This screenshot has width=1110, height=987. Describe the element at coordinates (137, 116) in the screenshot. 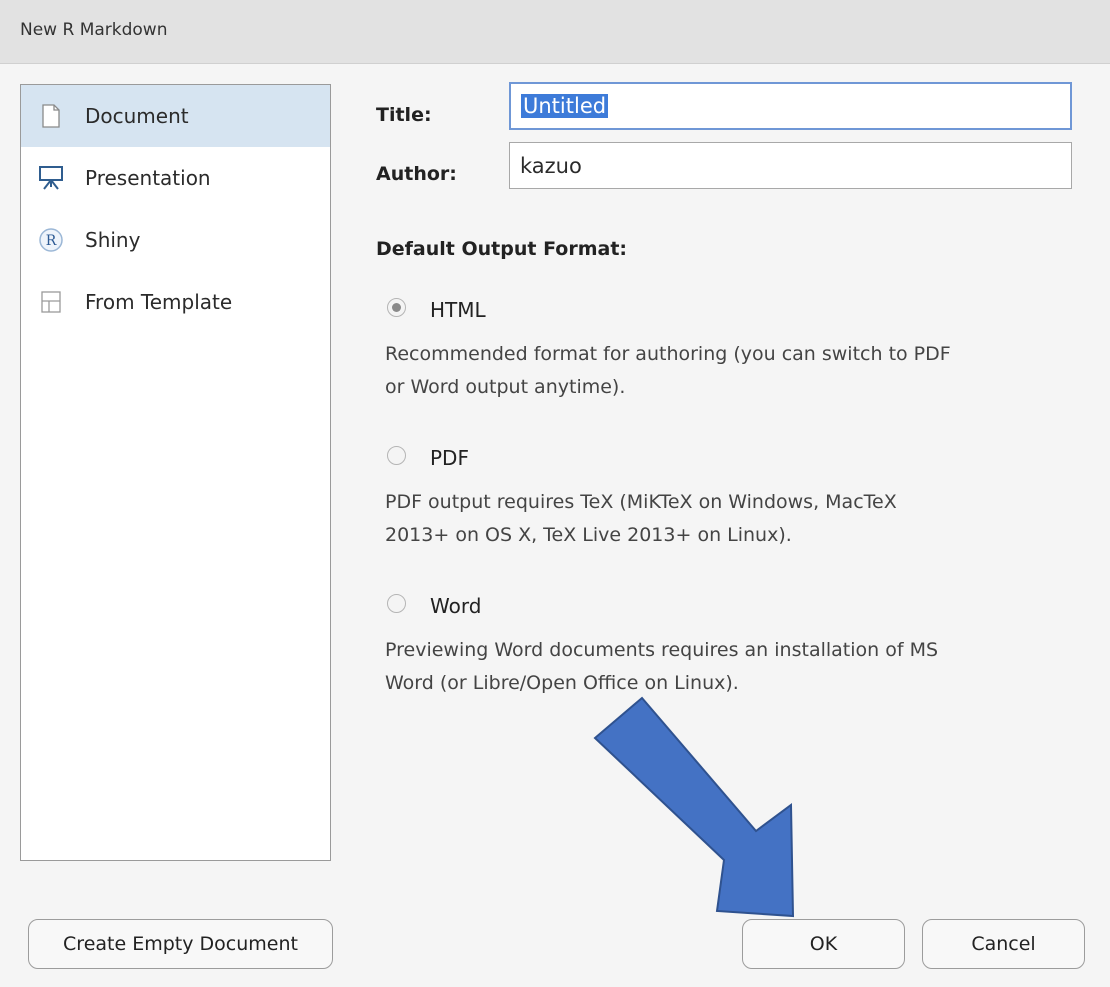

I see `template-item-label: Document` at that location.